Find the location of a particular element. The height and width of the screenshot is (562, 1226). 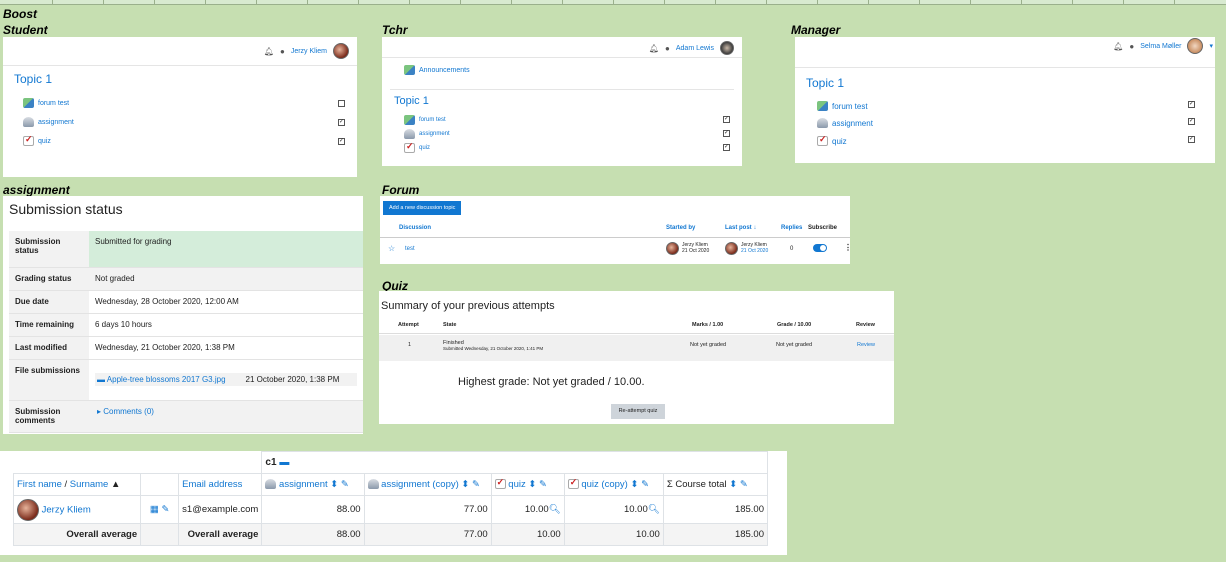

grid-icon: ▦ is located at coordinates (154, 509).